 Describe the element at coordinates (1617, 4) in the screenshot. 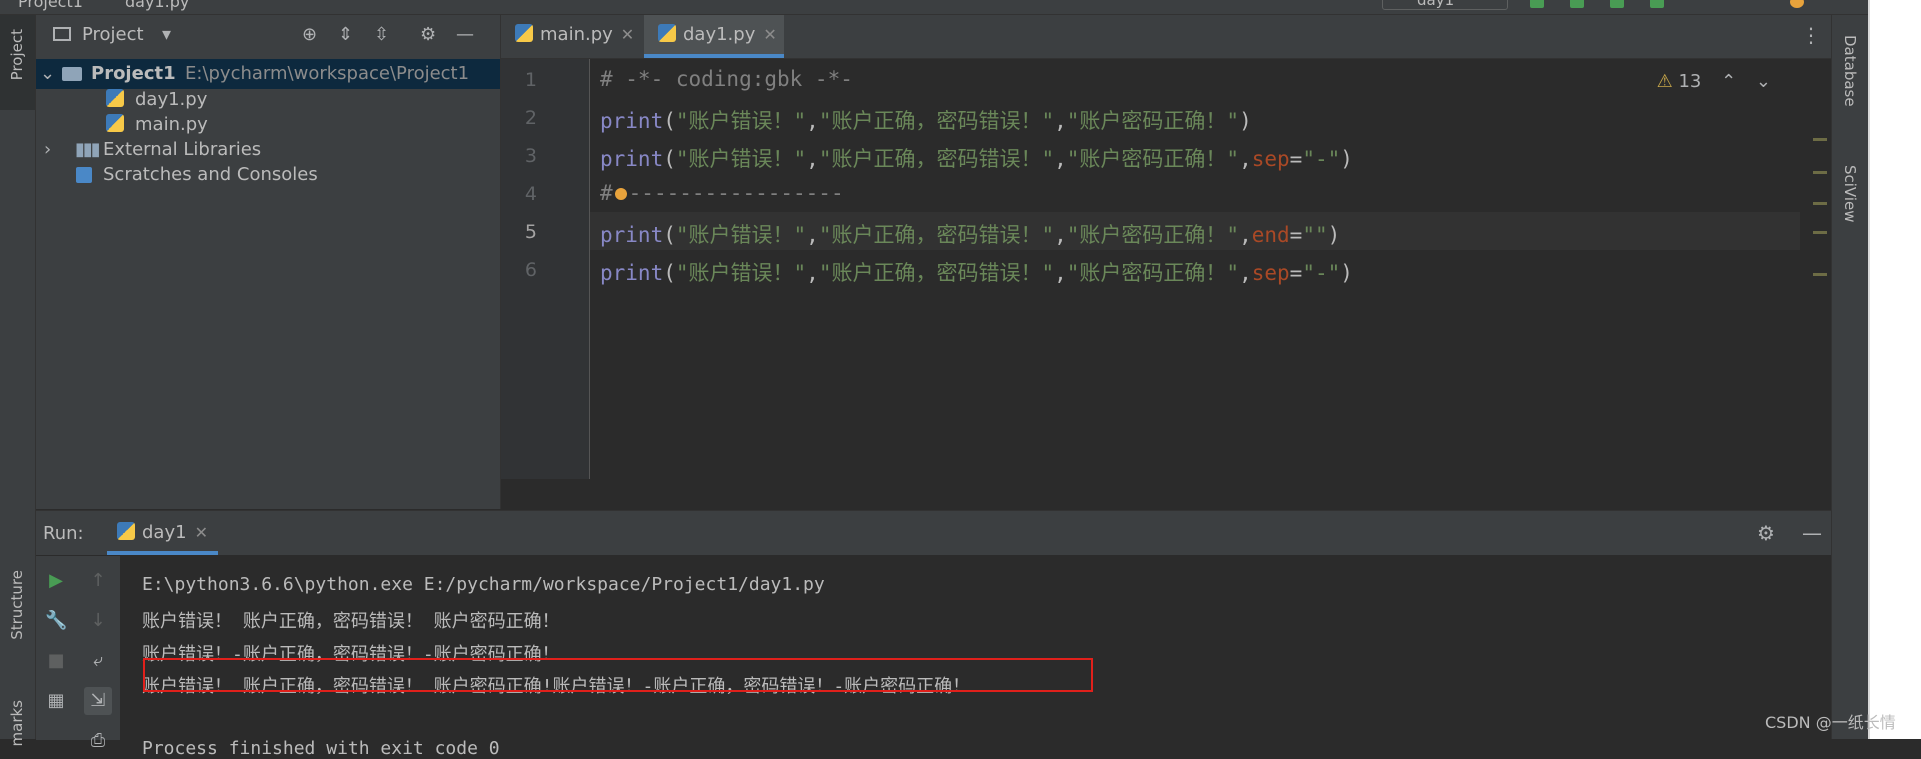

I see `coverage-icon` at that location.